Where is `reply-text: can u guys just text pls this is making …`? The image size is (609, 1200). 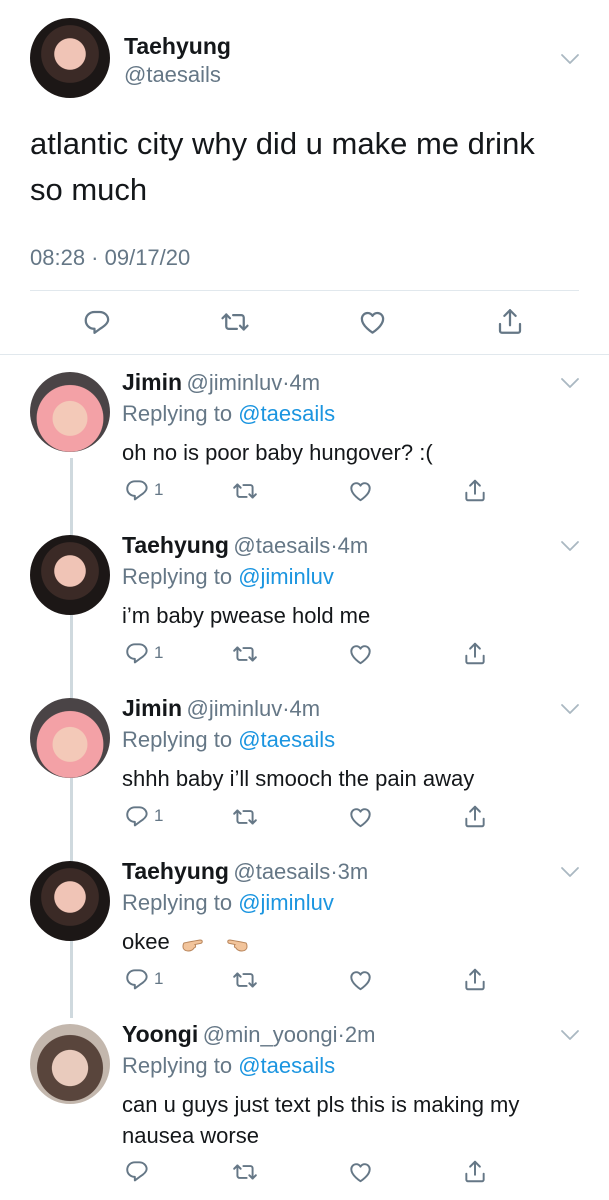 reply-text: can u guys just text pls this is making … is located at coordinates (321, 1120).